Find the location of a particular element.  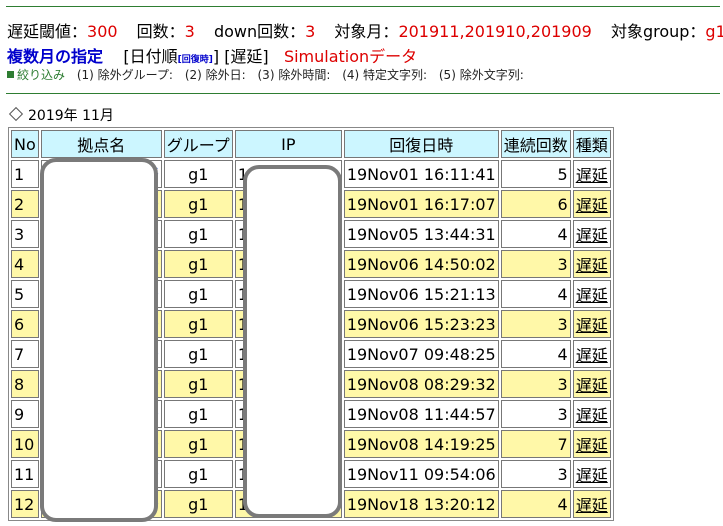

header-no: No is located at coordinates (25, 144).